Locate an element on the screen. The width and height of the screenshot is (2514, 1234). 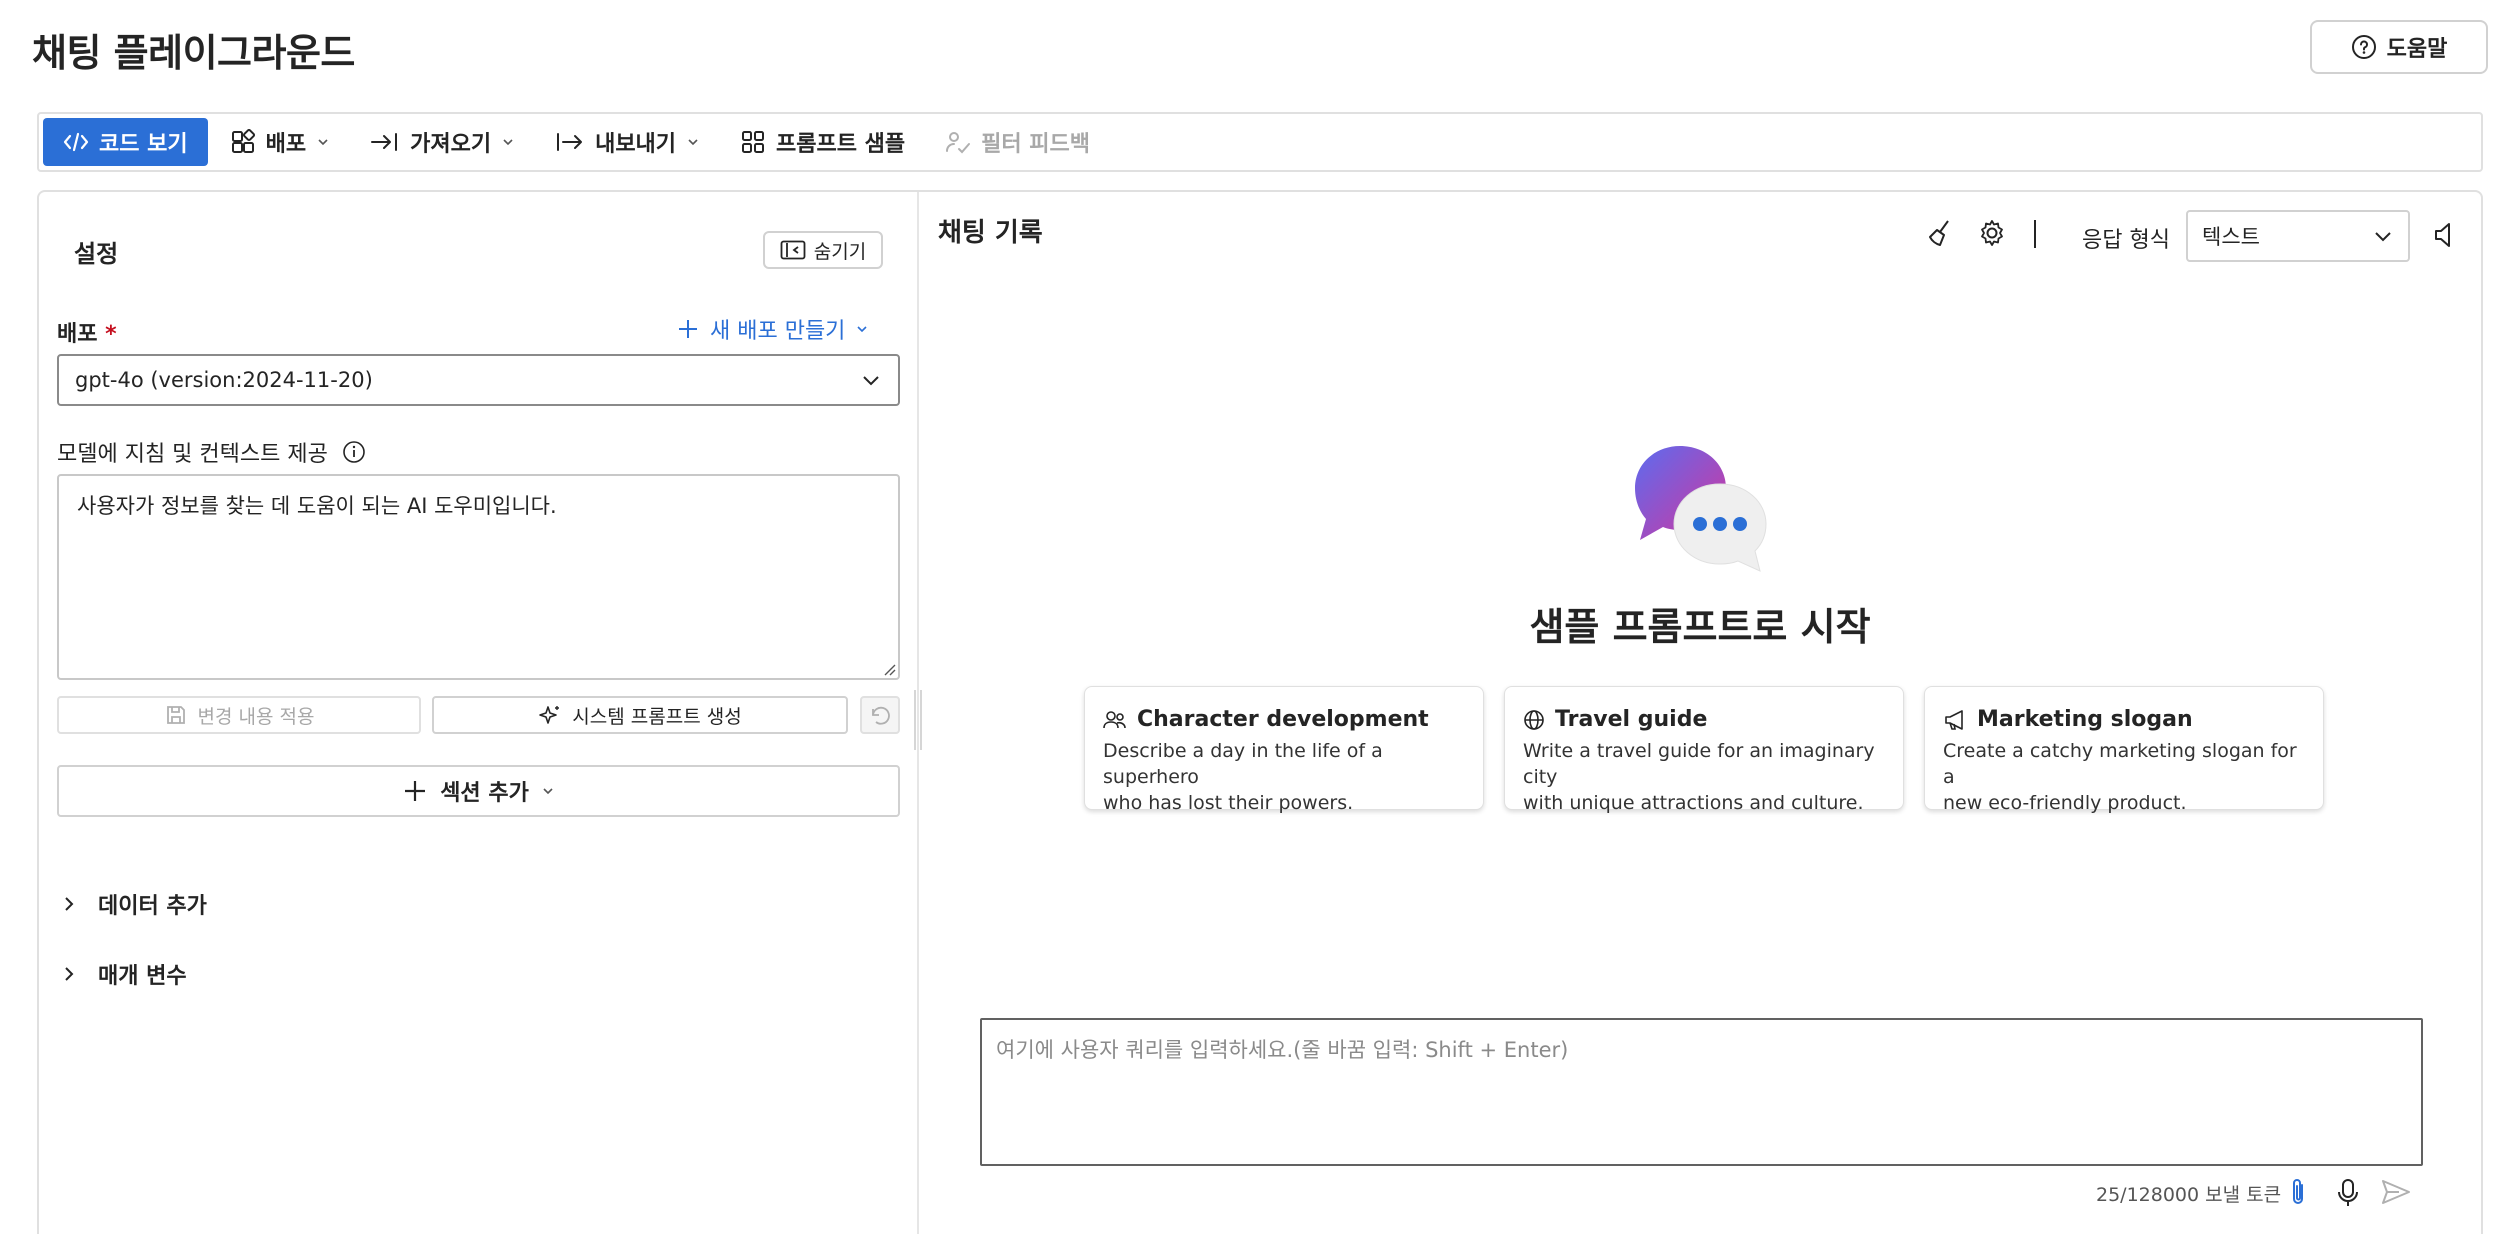
apply-changes-label: 변경 내용 적용 is located at coordinates (256, 716).